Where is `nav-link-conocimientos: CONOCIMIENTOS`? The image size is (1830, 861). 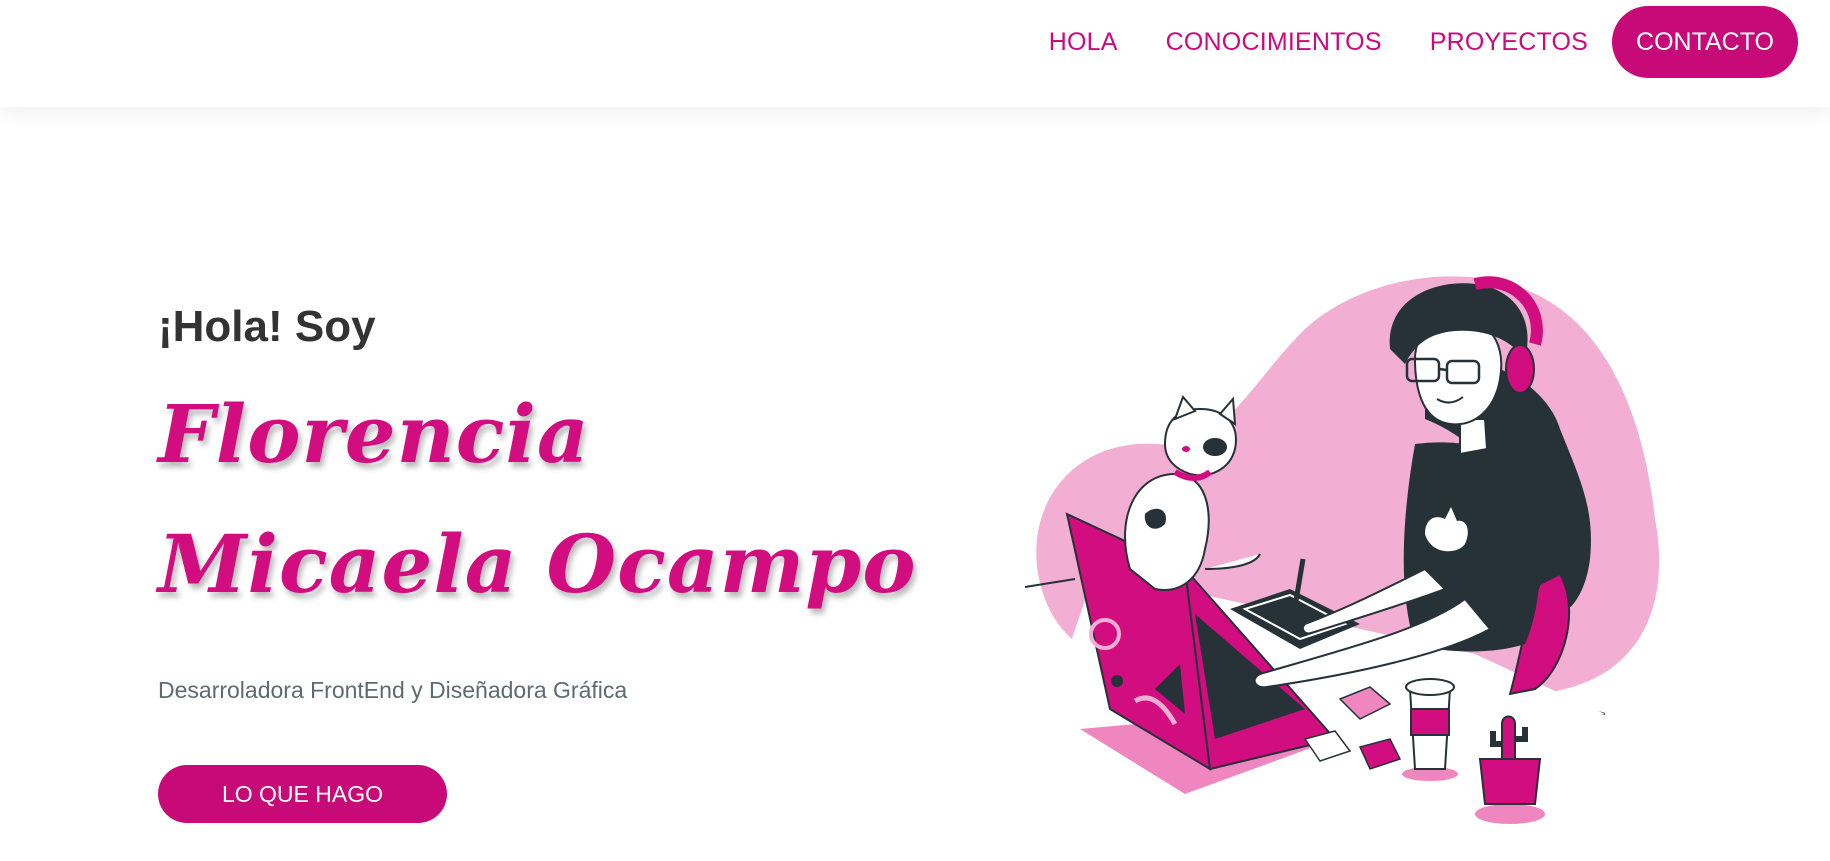
nav-link-conocimientos: CONOCIMIENTOS is located at coordinates (1274, 42).